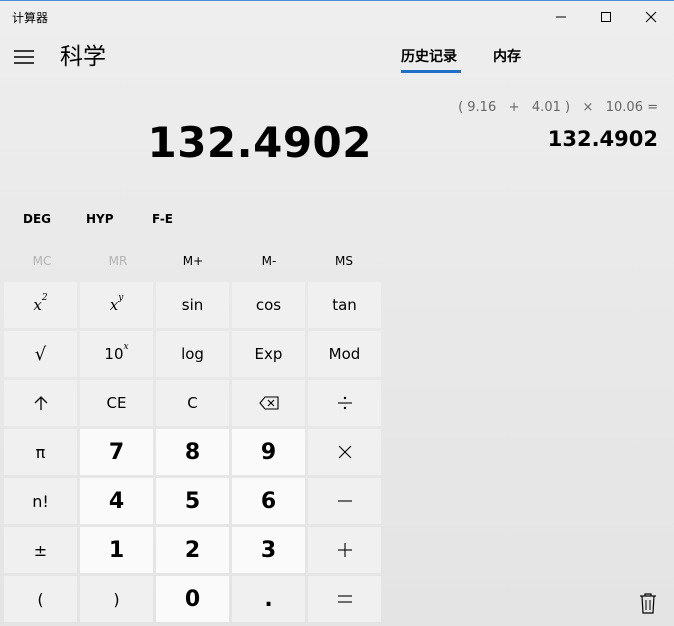  I want to click on mr-button: MR, so click(118, 261).